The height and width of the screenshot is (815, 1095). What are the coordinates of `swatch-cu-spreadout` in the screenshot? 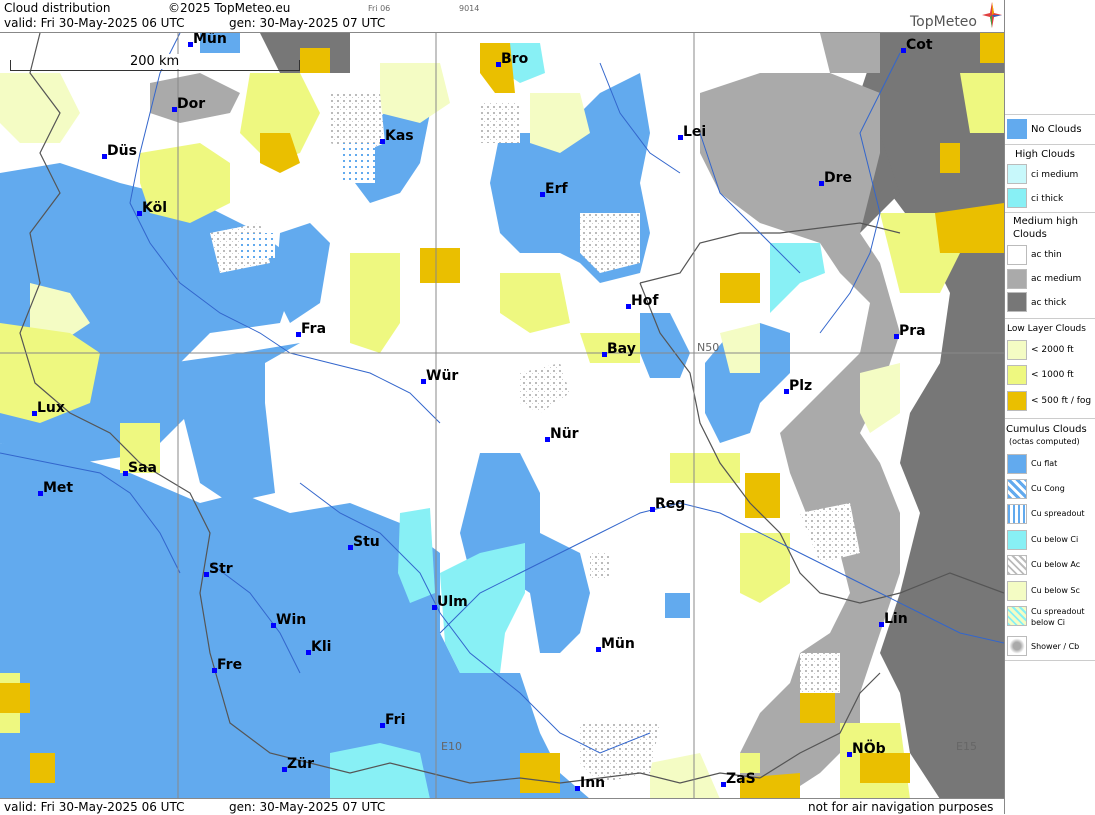 It's located at (1017, 514).